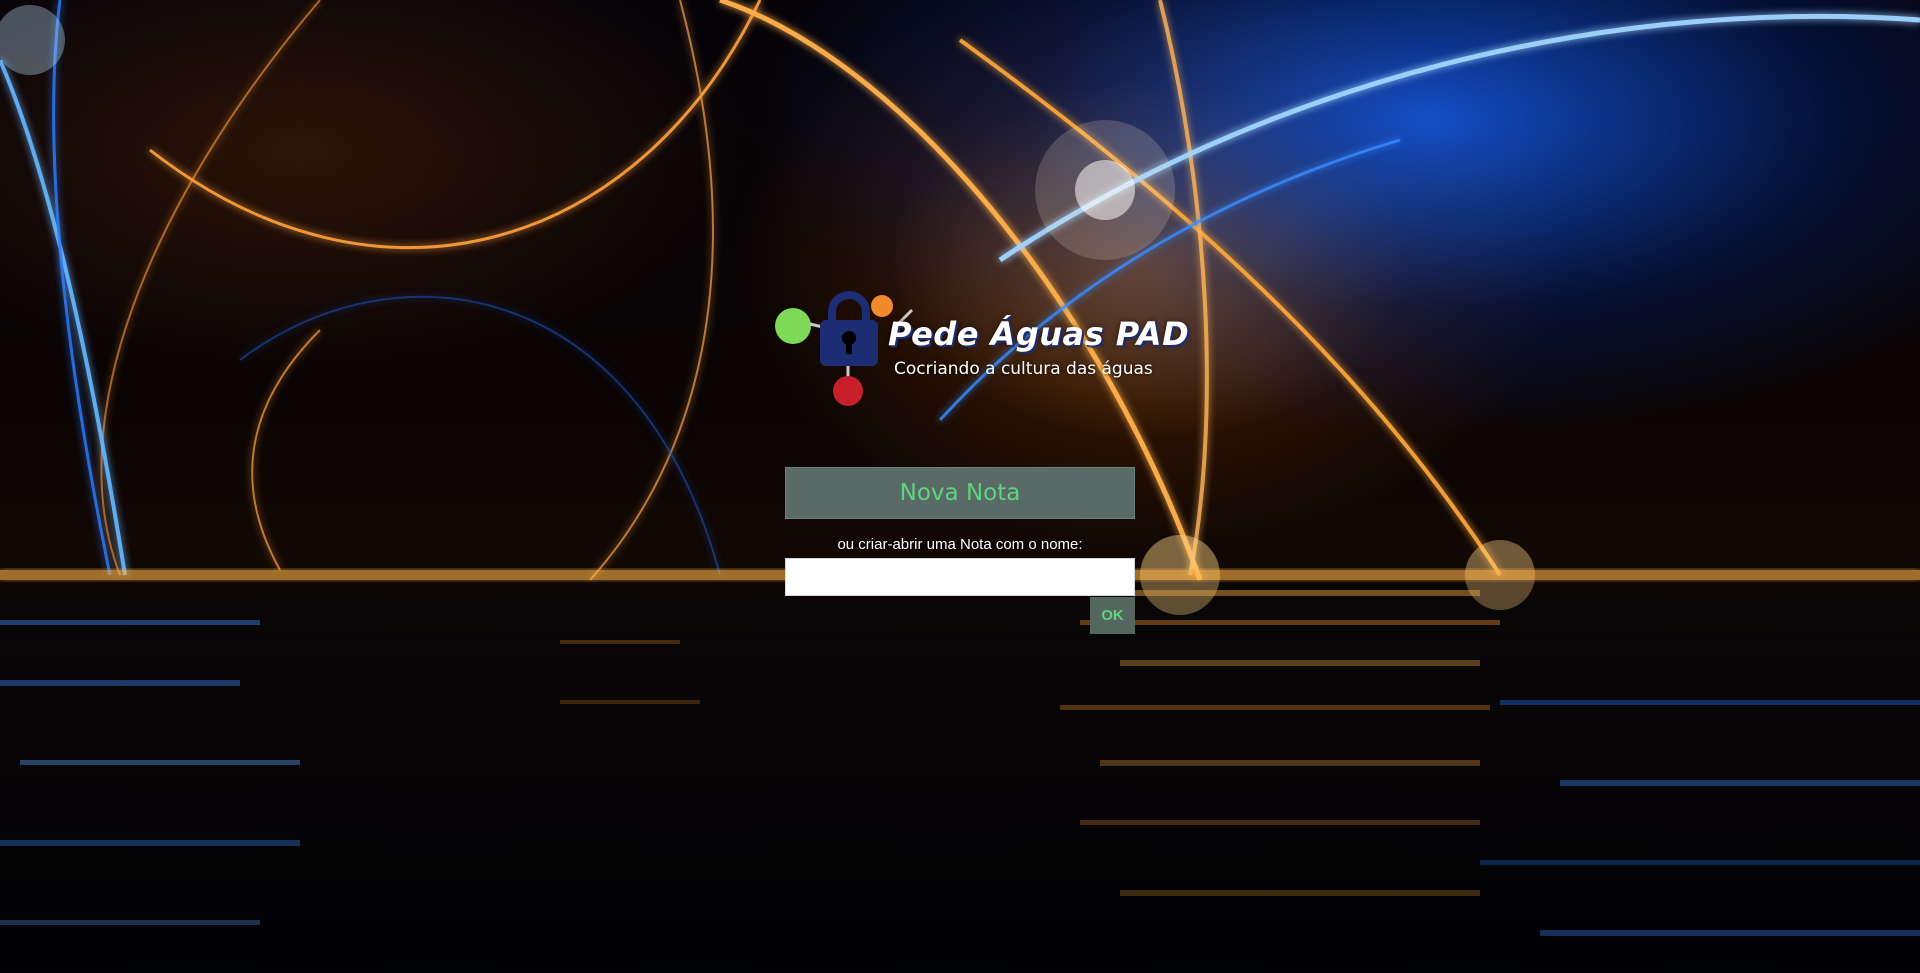 The height and width of the screenshot is (973, 1920). What do you see at coordinates (1039, 334) in the screenshot?
I see `logo-title: Pede Águas PAD` at bounding box center [1039, 334].